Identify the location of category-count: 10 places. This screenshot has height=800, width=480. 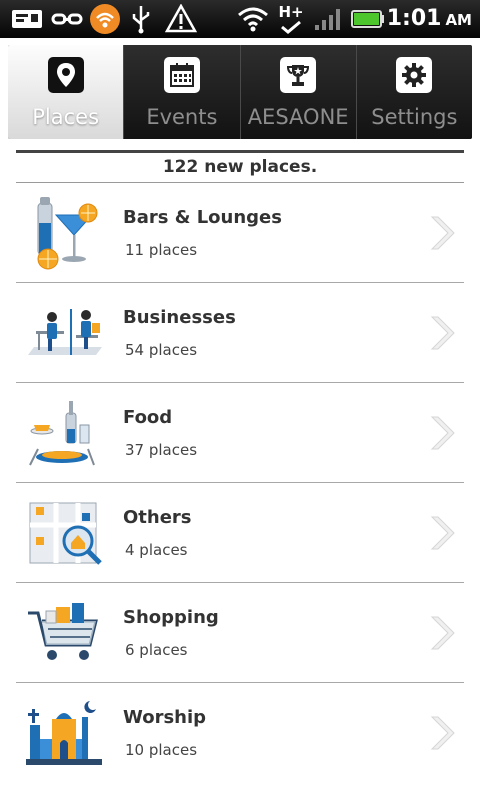
(161, 750).